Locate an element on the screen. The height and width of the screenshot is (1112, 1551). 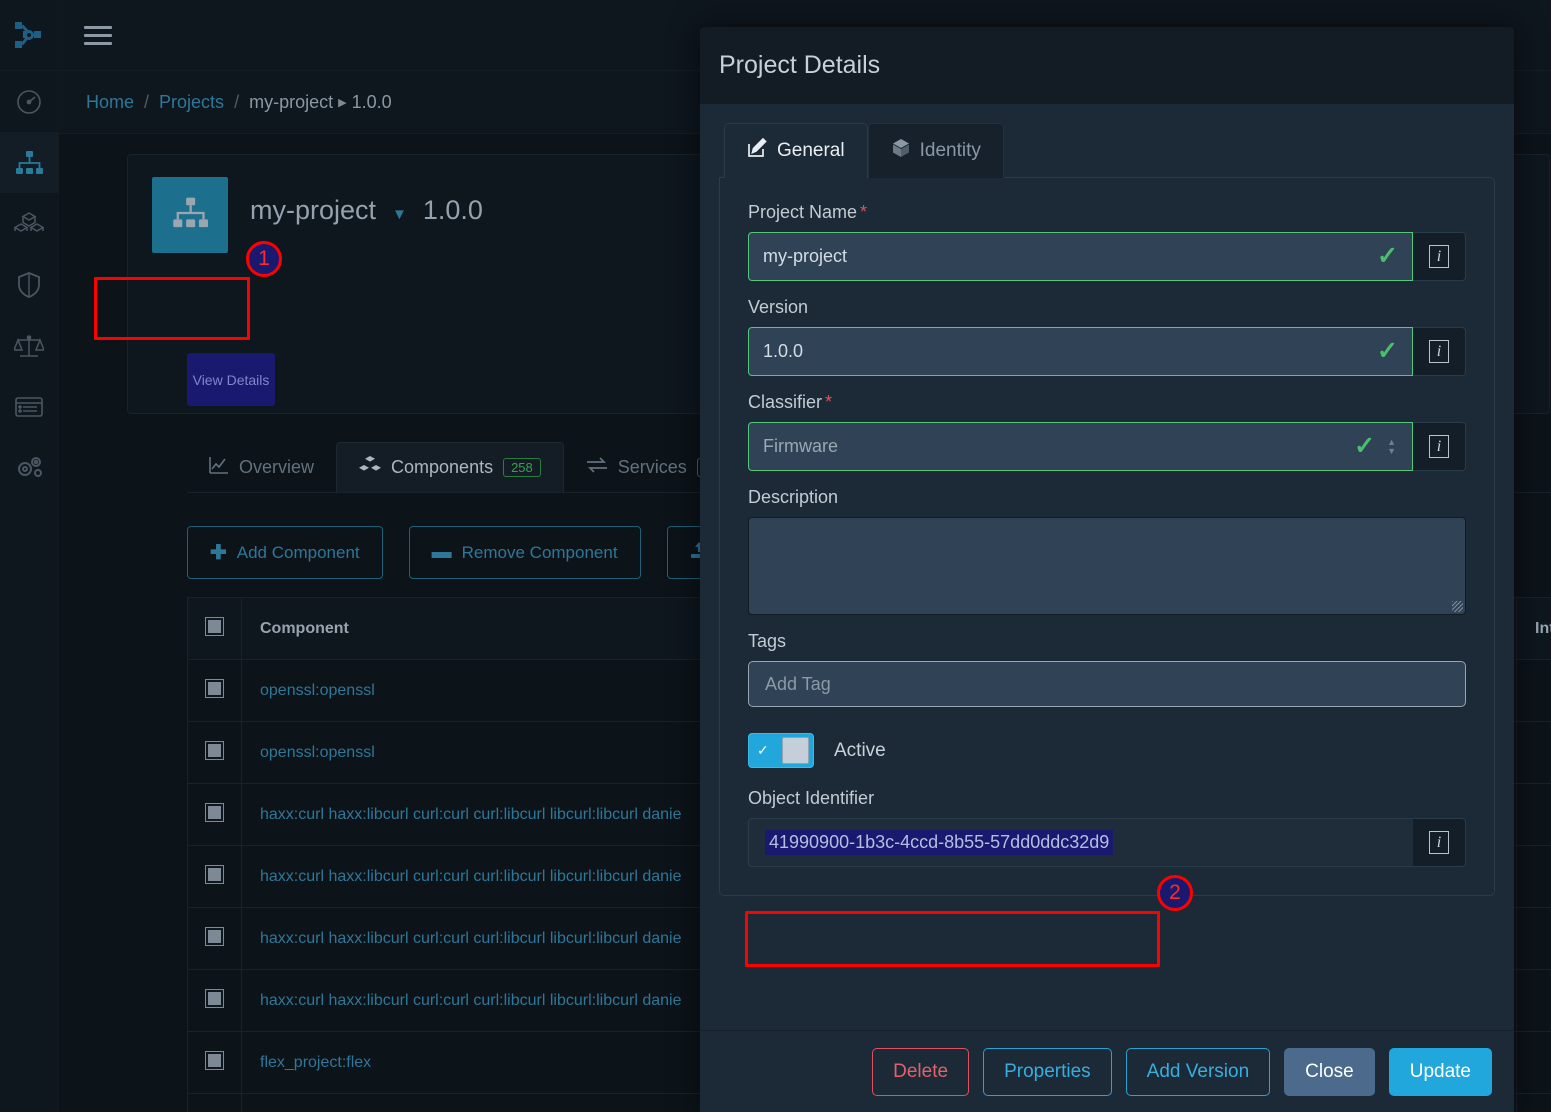
policy-list-icon is located at coordinates (29, 407).